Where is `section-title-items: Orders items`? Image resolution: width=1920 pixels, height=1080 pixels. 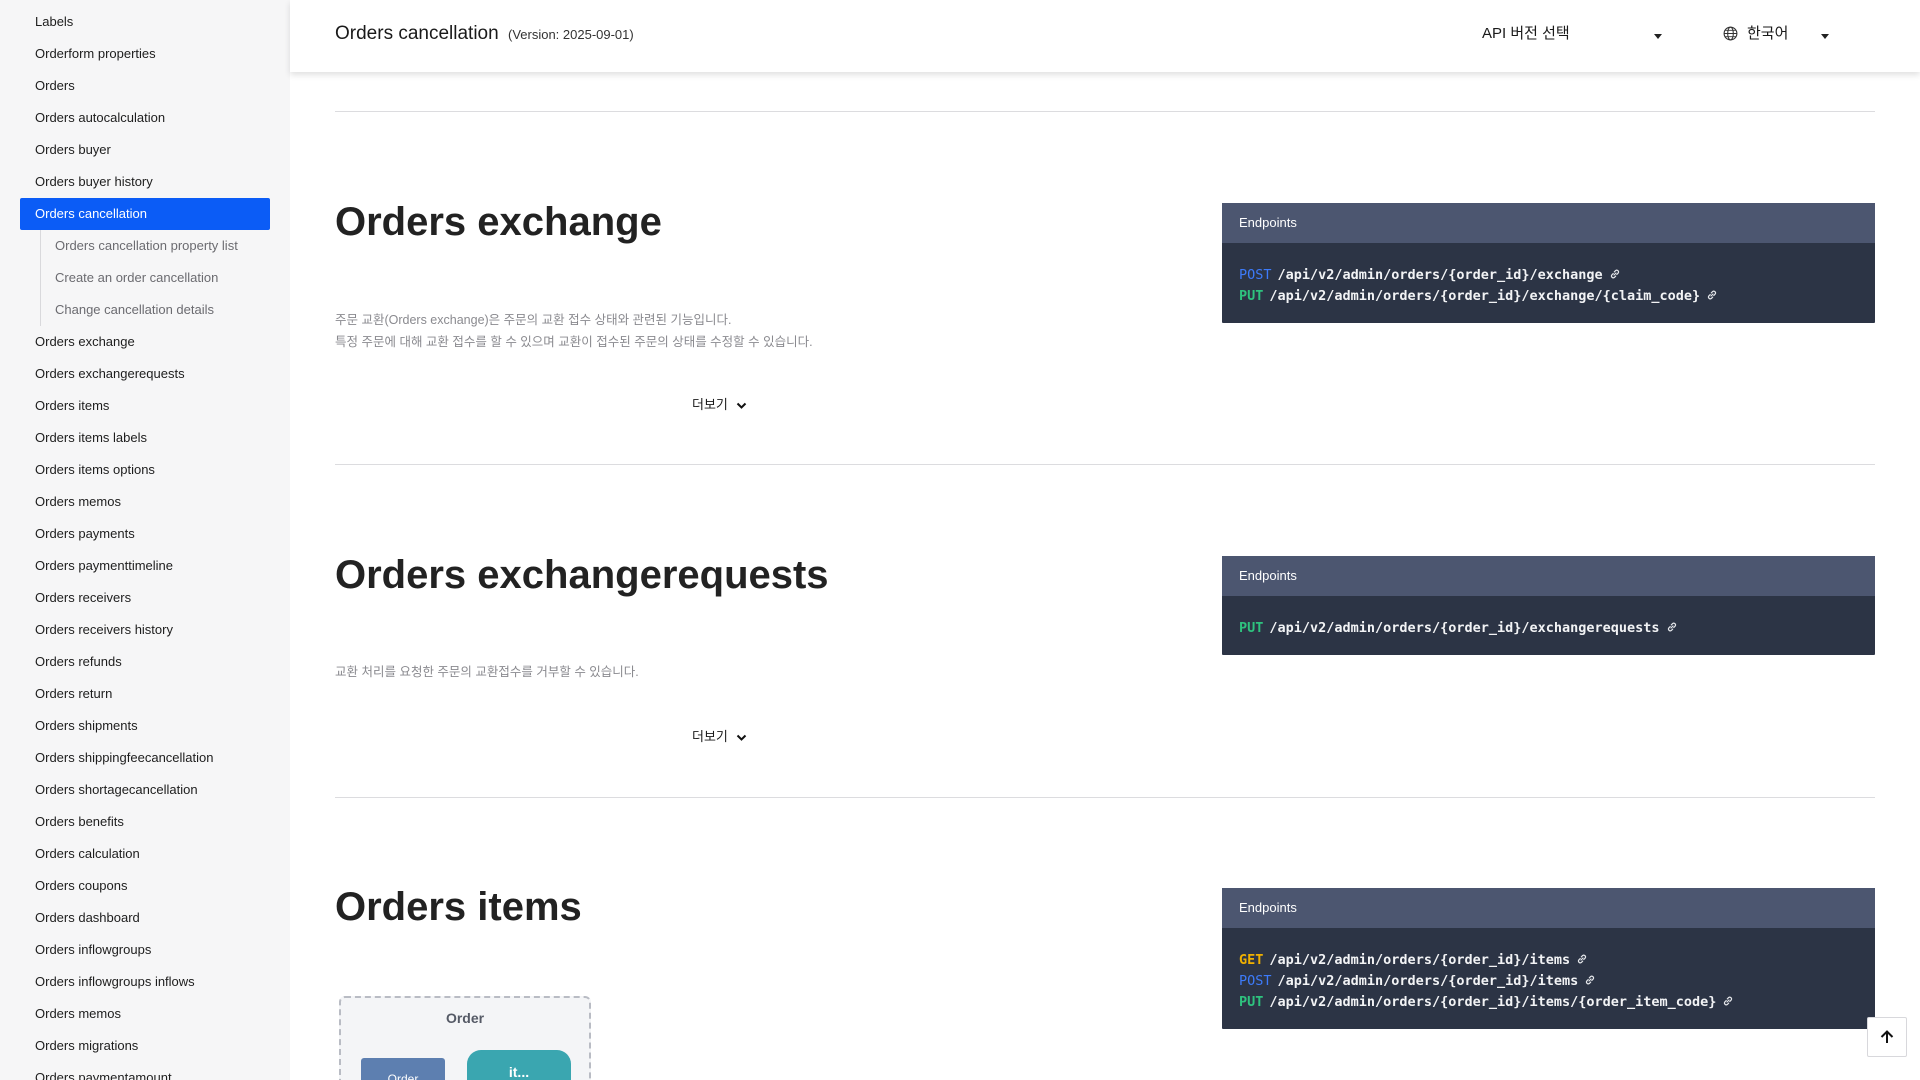
section-title-items: Orders items is located at coordinates (458, 907).